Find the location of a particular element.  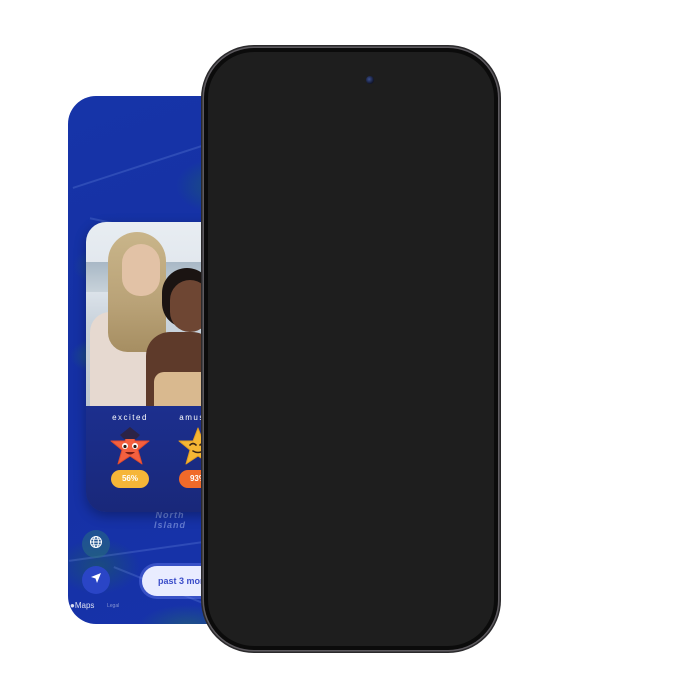

mood-excited: excited 56% is located at coordinates (130, 450).